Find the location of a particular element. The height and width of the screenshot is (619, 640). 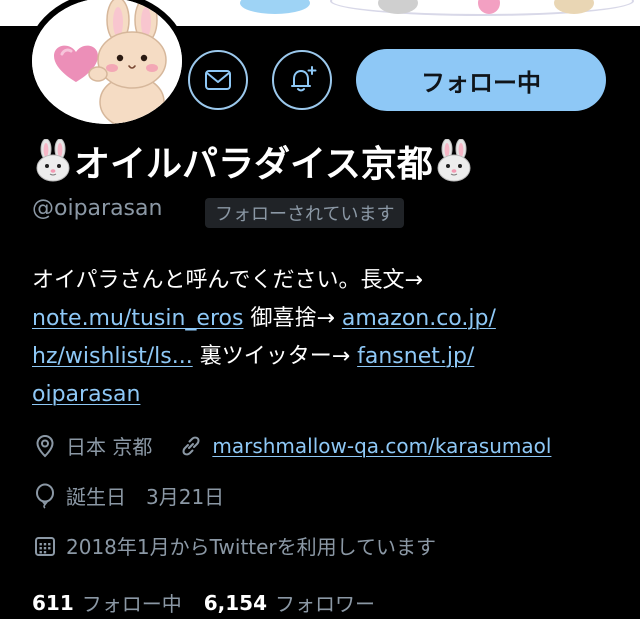

followers-count-link: 6,154 フォロワー is located at coordinates (289, 602).